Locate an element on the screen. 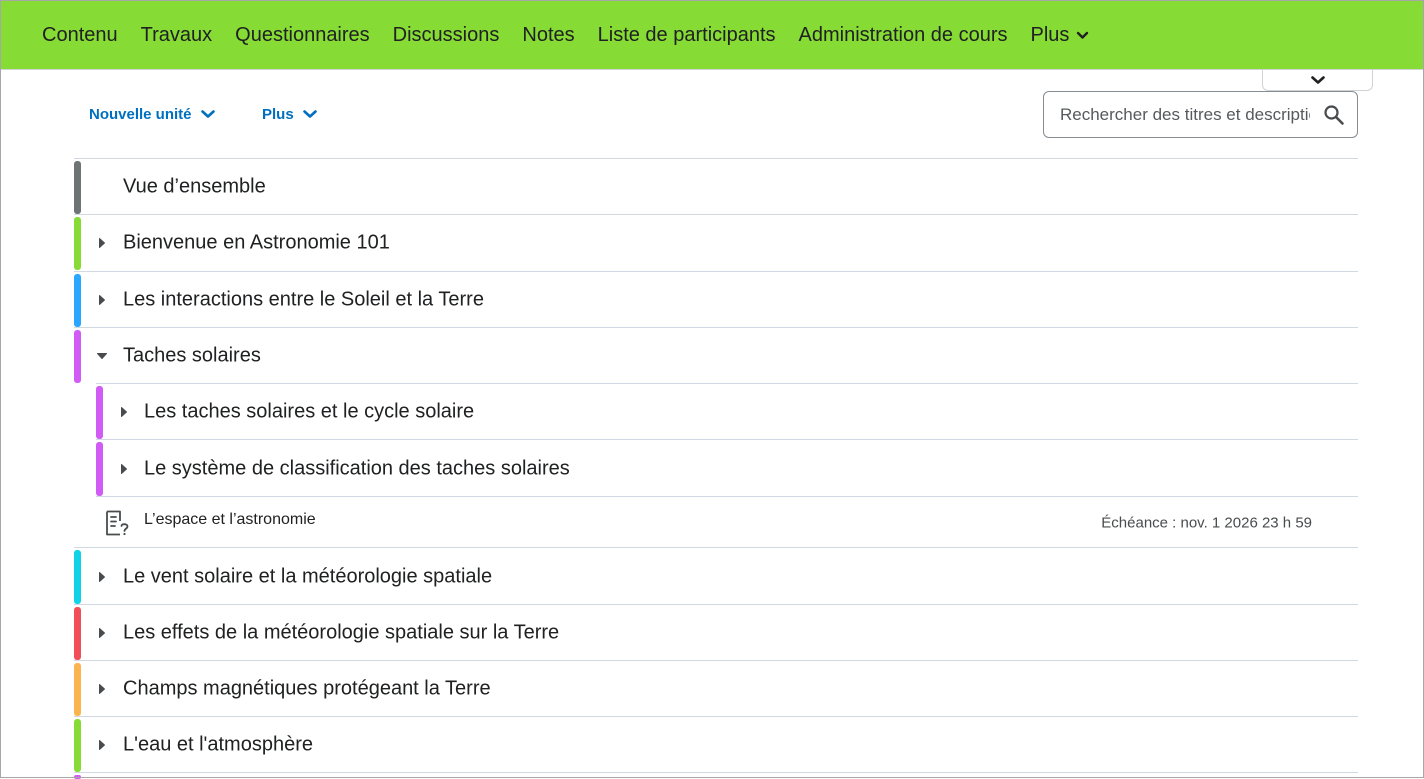  unit-title: Taches solaires is located at coordinates (192, 356).